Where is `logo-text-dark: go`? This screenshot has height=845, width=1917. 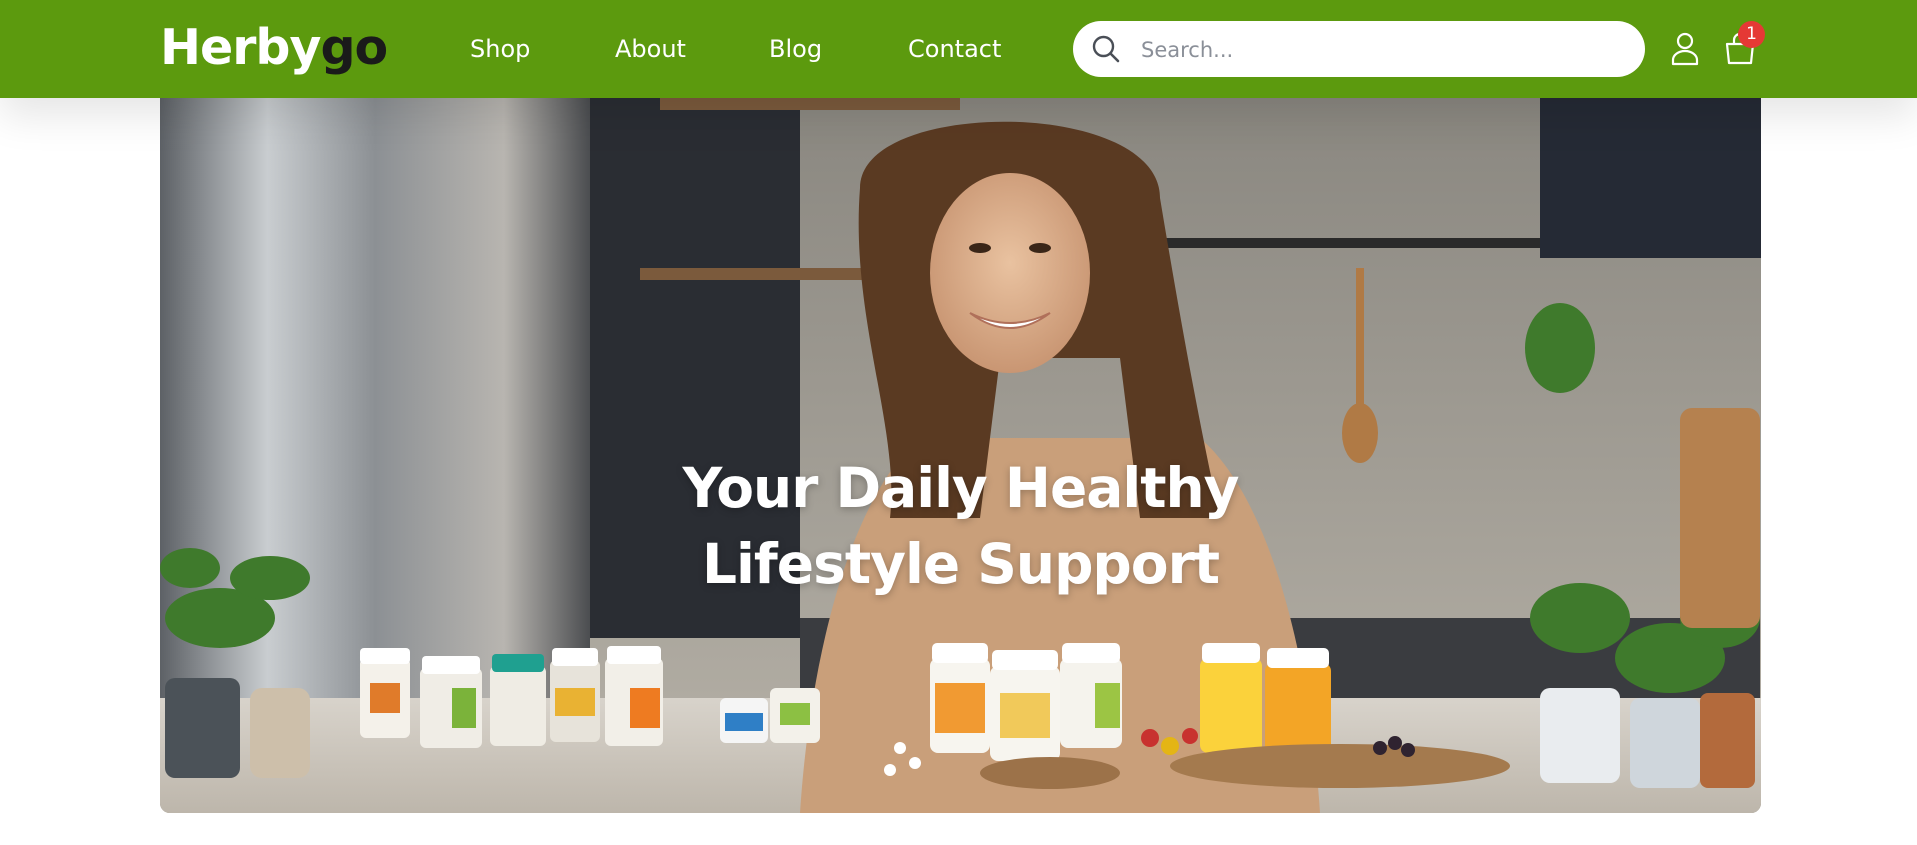 logo-text-dark: go is located at coordinates (354, 47).